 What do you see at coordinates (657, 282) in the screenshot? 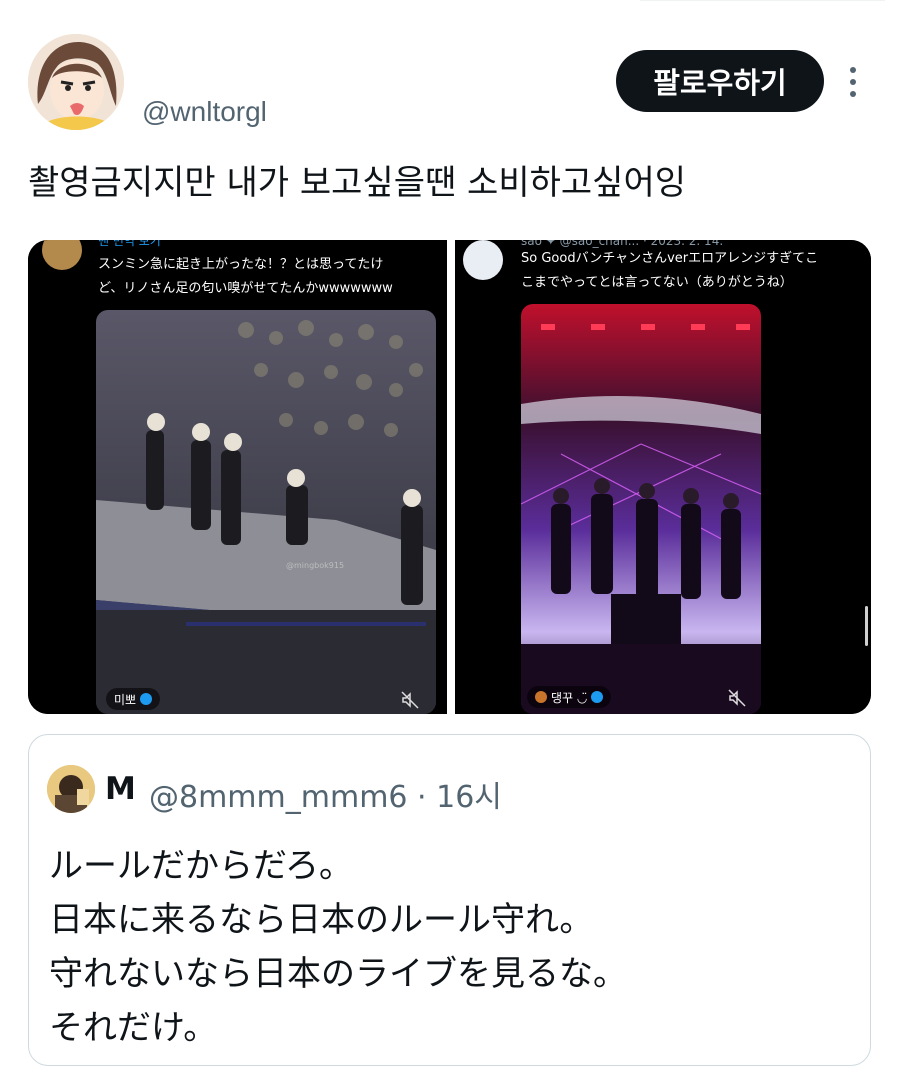
I see `right-caption-line2: こまでやってとは言ってない（ありがとうね）` at bounding box center [657, 282].